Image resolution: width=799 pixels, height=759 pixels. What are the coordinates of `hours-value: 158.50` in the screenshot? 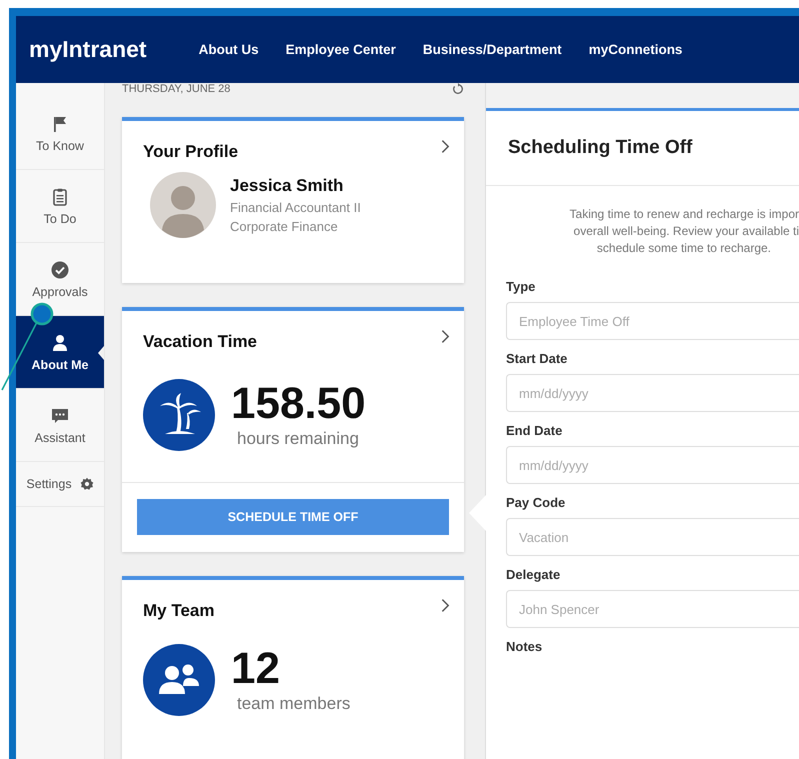 It's located at (298, 404).